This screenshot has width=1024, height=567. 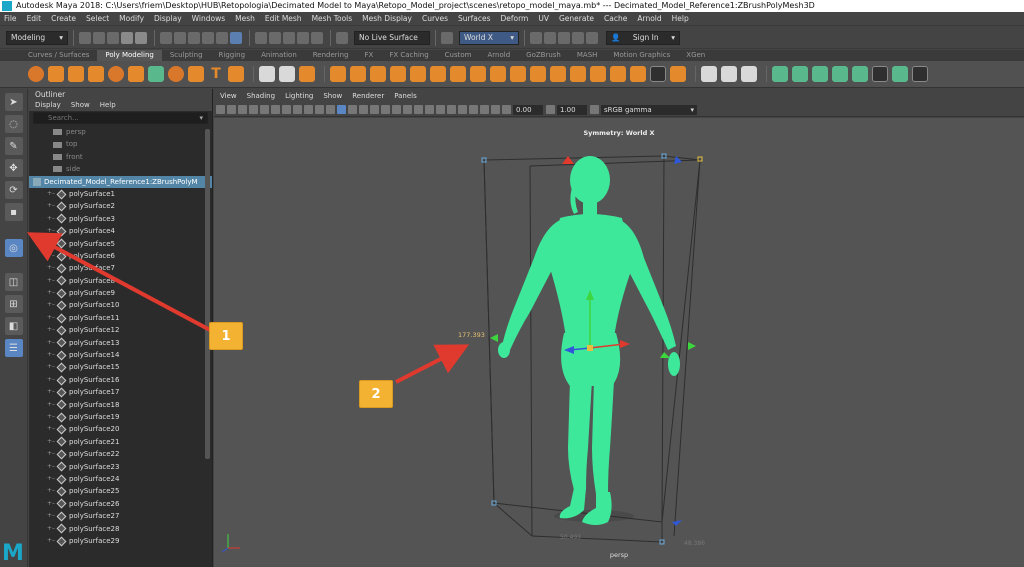 I want to click on textured-icon, so click(x=385, y=109).